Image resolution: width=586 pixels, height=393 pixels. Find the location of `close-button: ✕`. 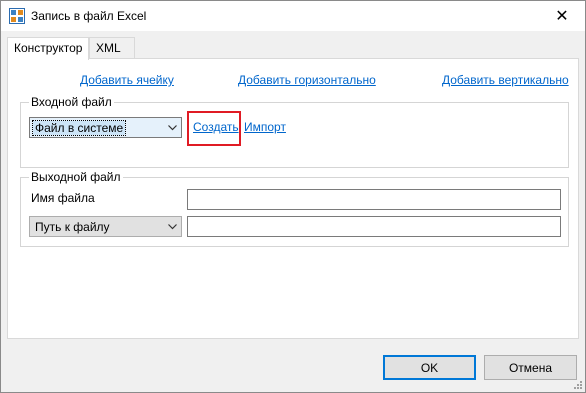

close-button: ✕ is located at coordinates (562, 16).